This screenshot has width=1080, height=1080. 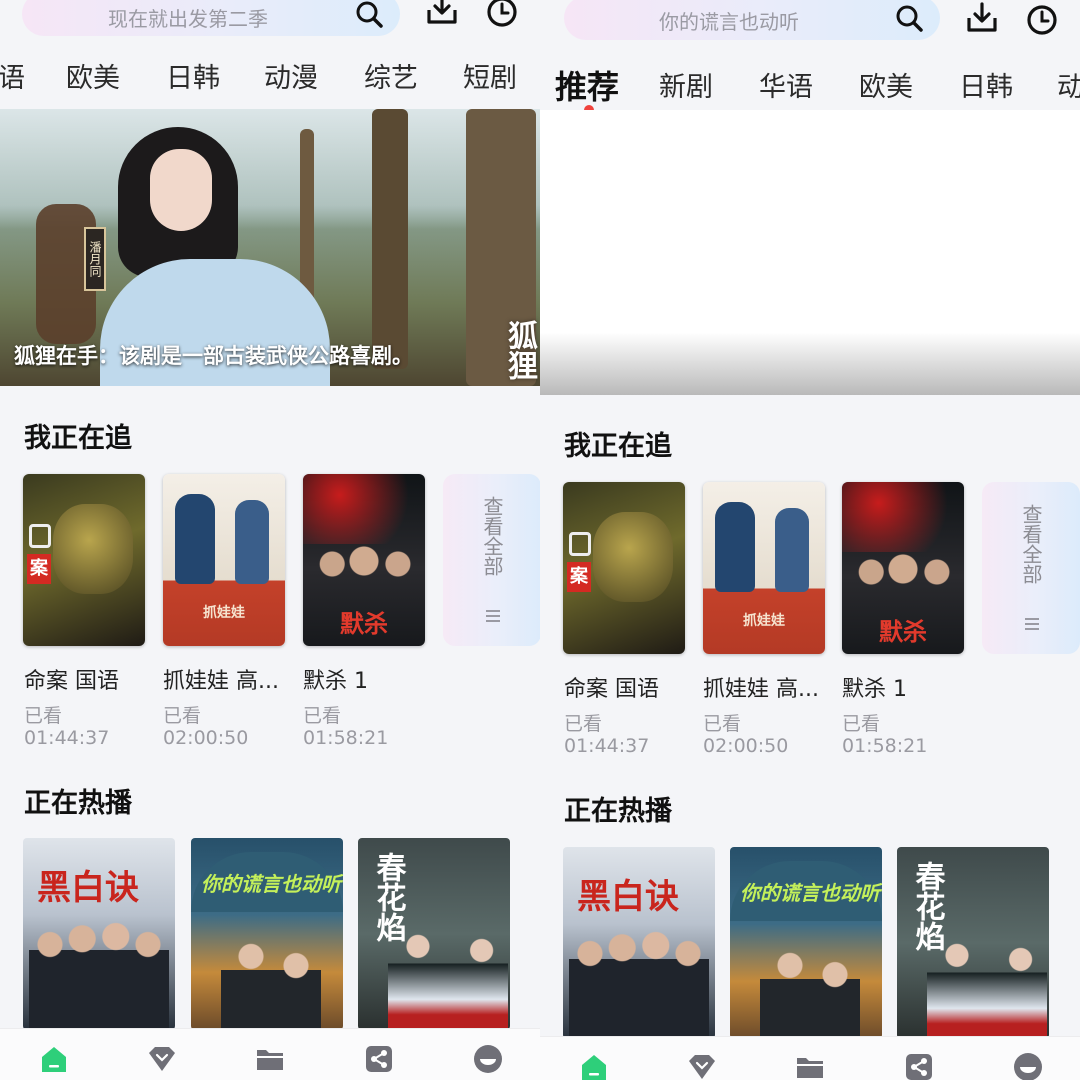 I want to click on tab-dongman: 动漫, so click(x=291, y=75).